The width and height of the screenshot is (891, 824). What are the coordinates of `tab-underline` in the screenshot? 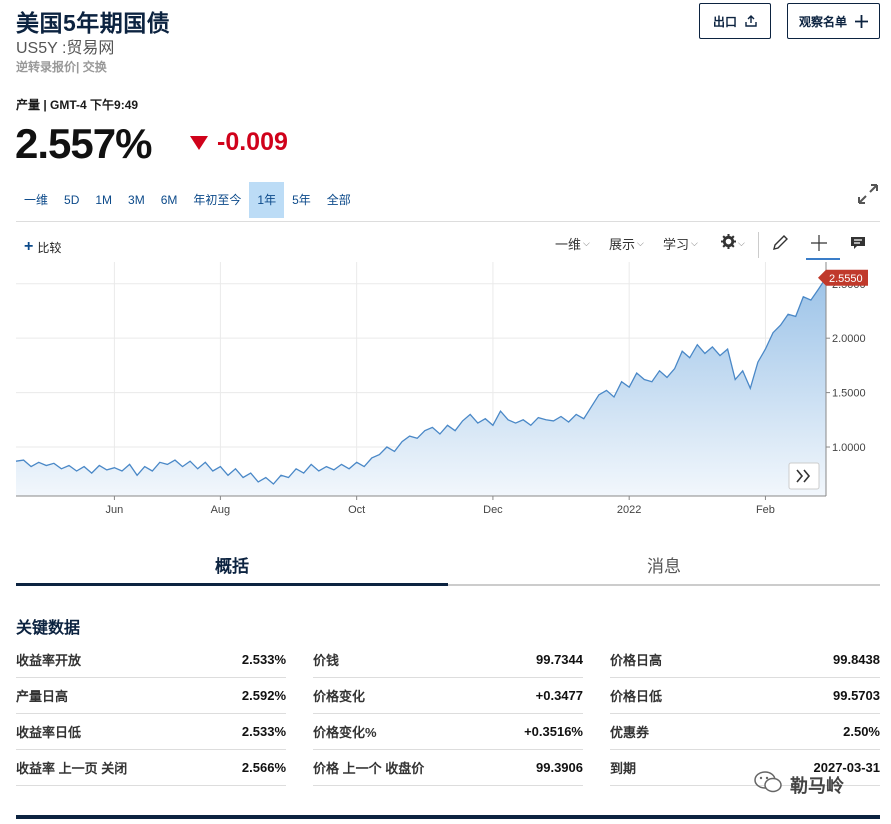 It's located at (664, 585).